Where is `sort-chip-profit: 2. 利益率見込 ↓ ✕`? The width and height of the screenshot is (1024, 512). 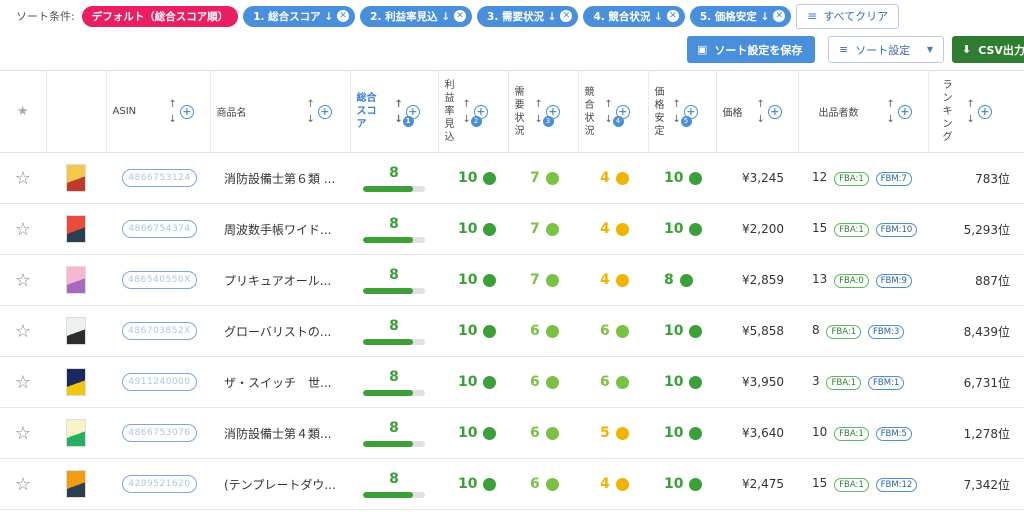 sort-chip-profit: 2. 利益率見込 ↓ ✕ is located at coordinates (416, 16).